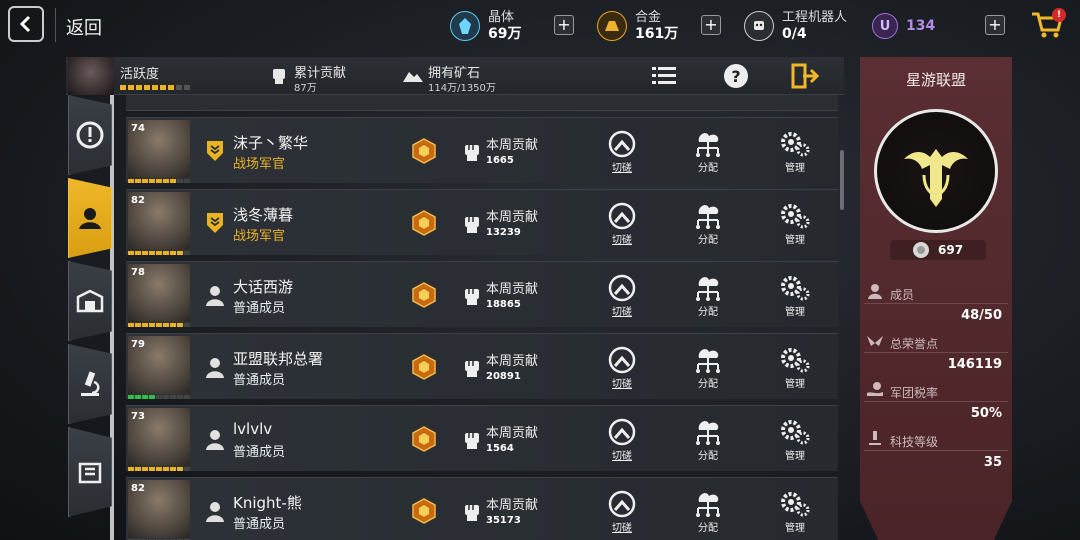 The width and height of the screenshot is (1080, 540). Describe the element at coordinates (903, 26) in the screenshot. I see `resource-u-coin: U 134` at that location.